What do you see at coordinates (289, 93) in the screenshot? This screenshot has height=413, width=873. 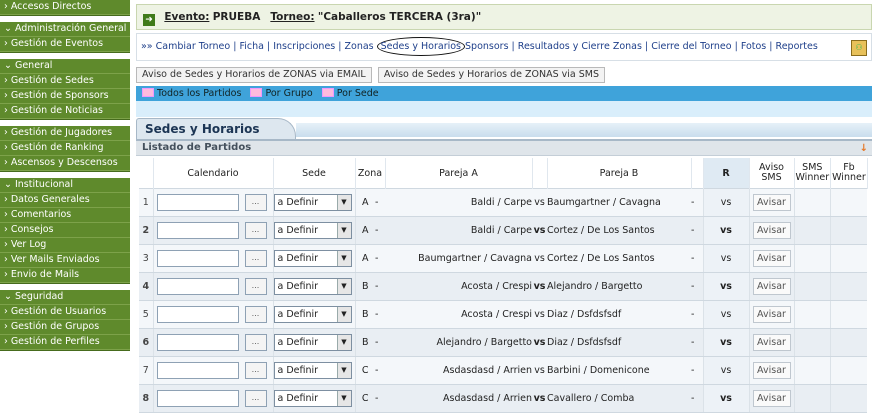 I see `filter-label: Por Grupo` at bounding box center [289, 93].